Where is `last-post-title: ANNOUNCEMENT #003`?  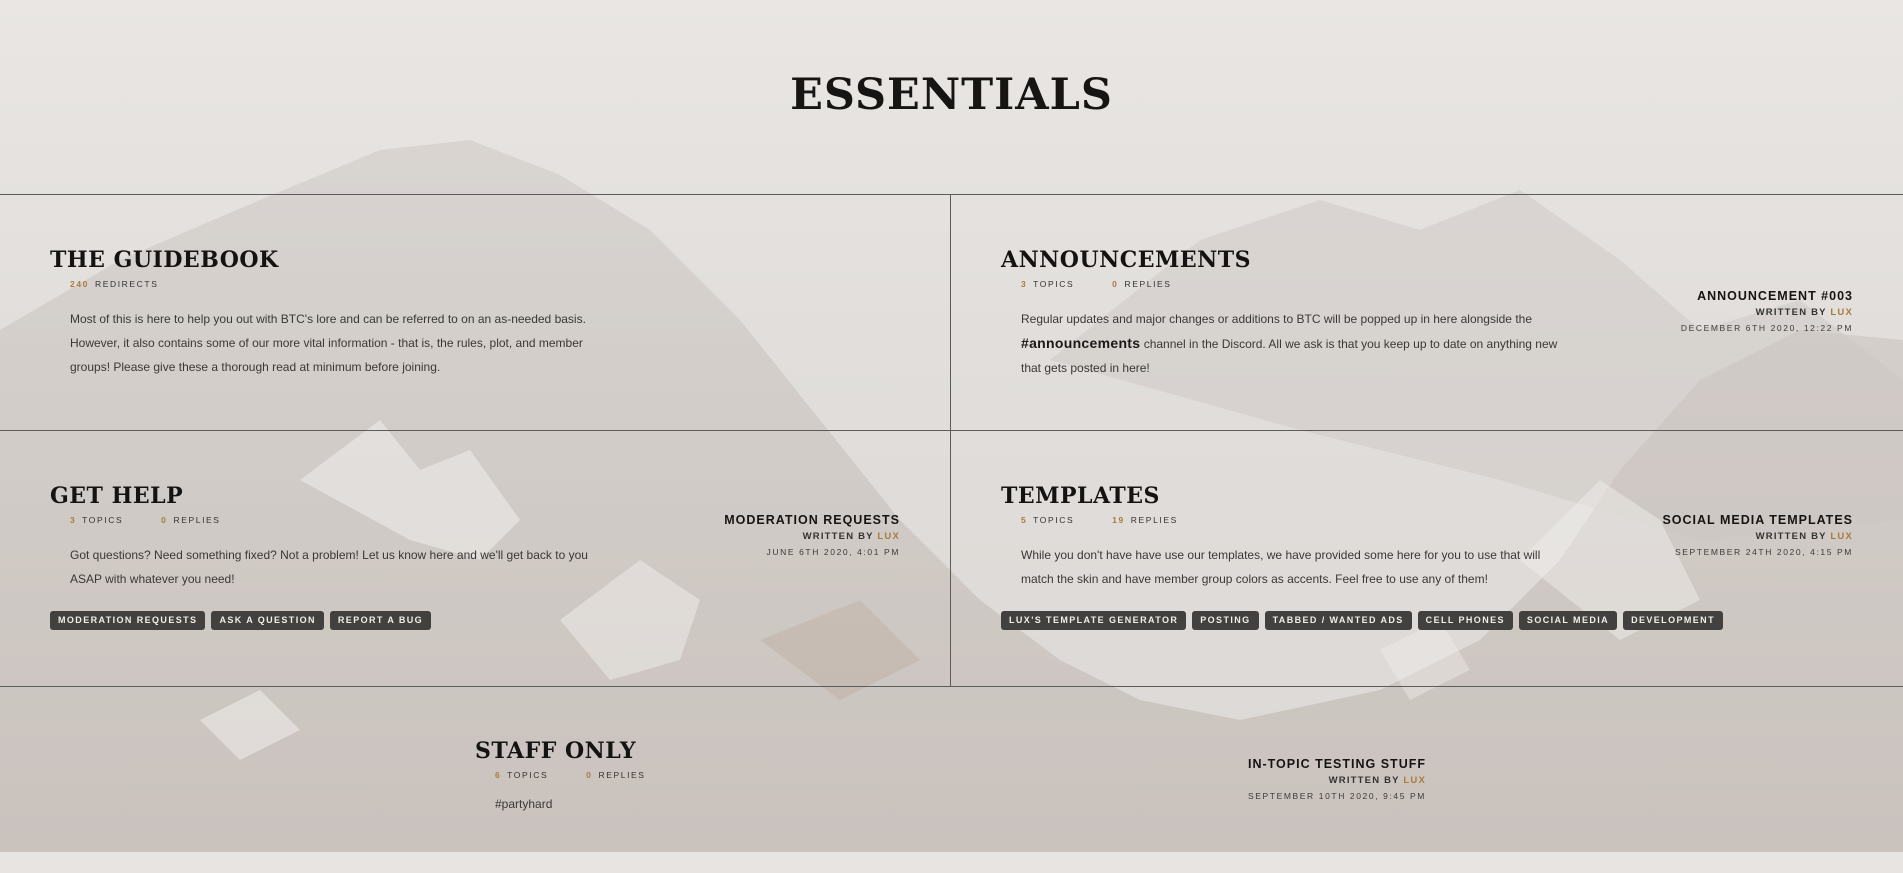 last-post-title: ANNOUNCEMENT #003 is located at coordinates (1767, 296).